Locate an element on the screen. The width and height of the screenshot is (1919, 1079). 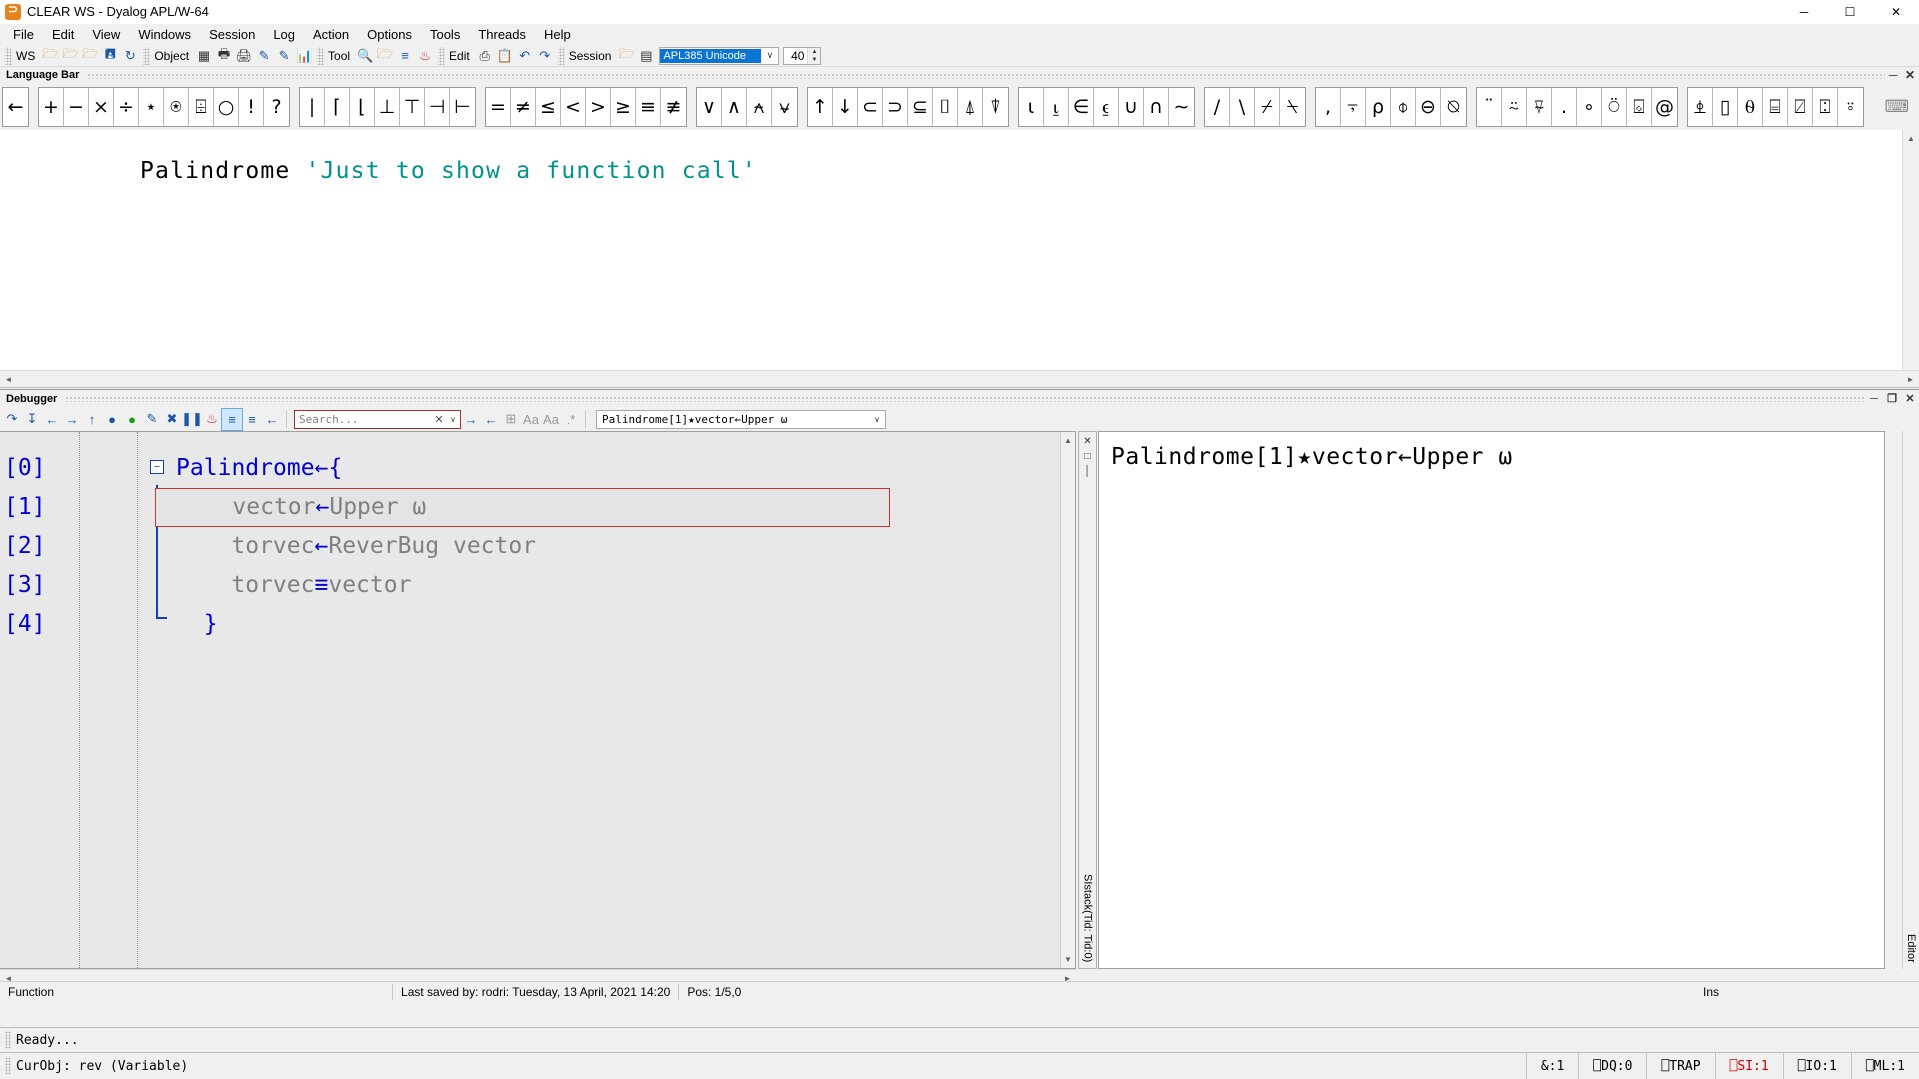
close-button: ✕ is located at coordinates (1896, 12).